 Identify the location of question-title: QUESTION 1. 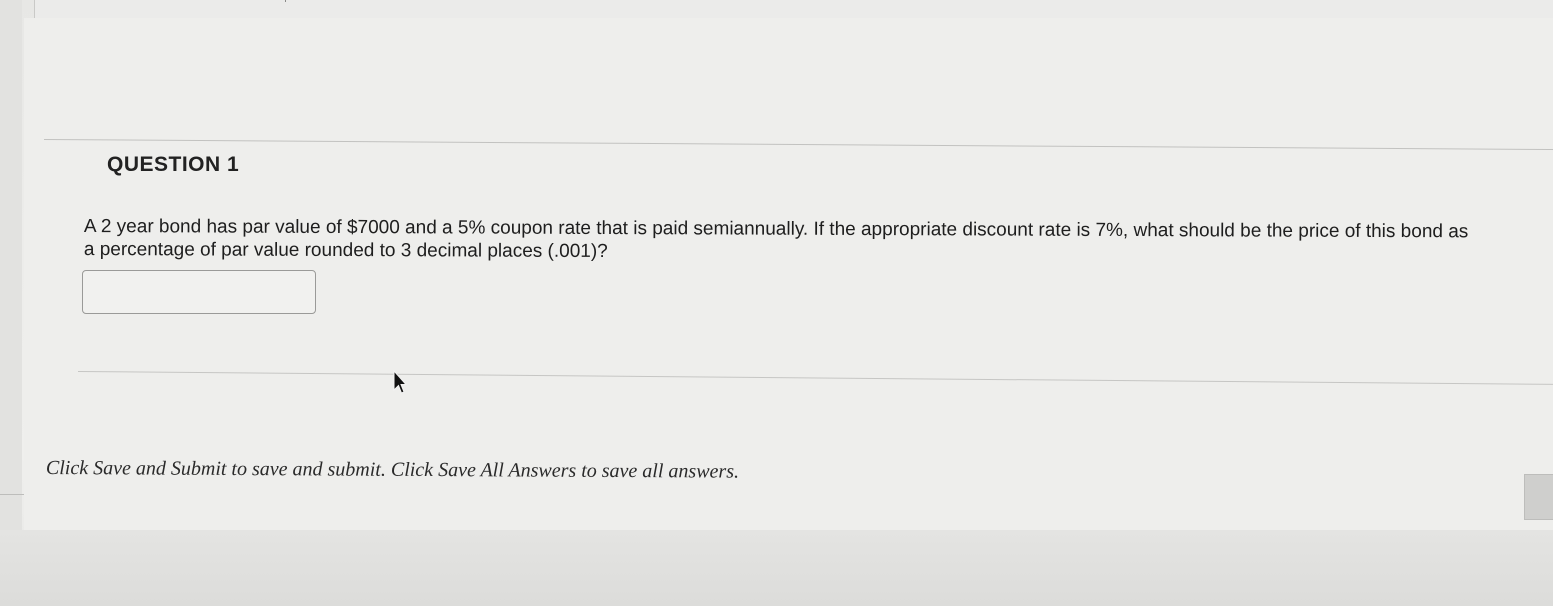
(173, 164).